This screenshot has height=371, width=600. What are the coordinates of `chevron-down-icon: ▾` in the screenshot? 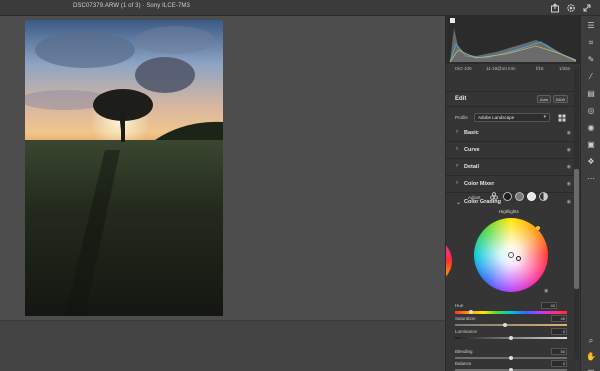 It's located at (544, 117).